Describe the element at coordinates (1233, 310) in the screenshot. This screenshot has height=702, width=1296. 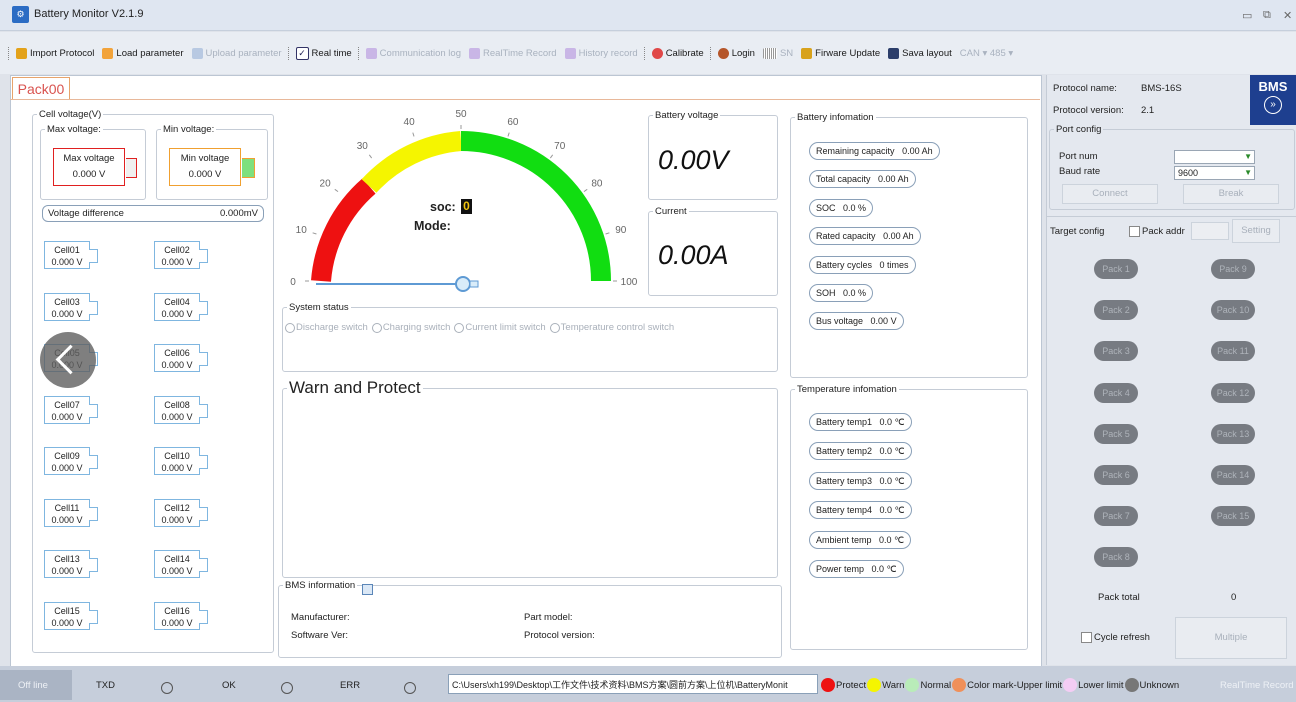
I see `pack-button: Pack 10` at that location.